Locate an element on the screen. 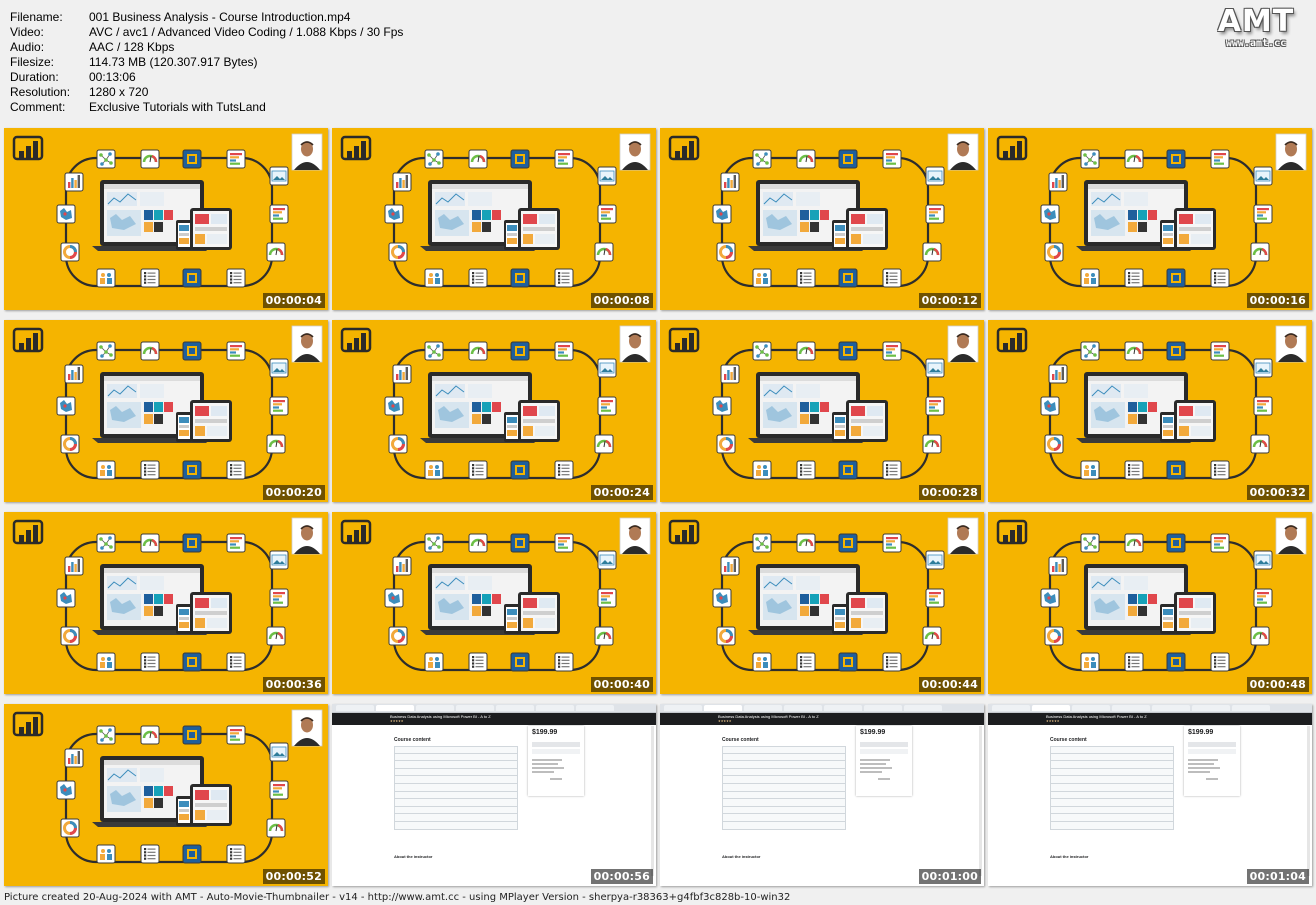  video-thumbnail: 00:00:36 is located at coordinates (166, 603).